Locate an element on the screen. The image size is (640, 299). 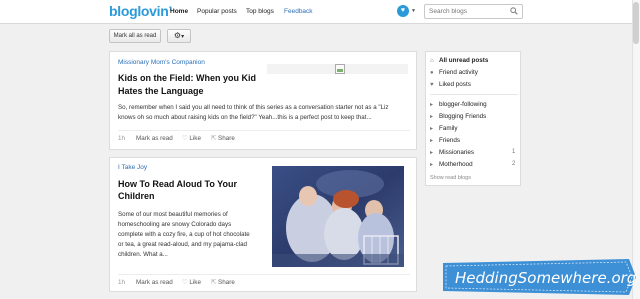
nav-home: Home is located at coordinates (179, 11).